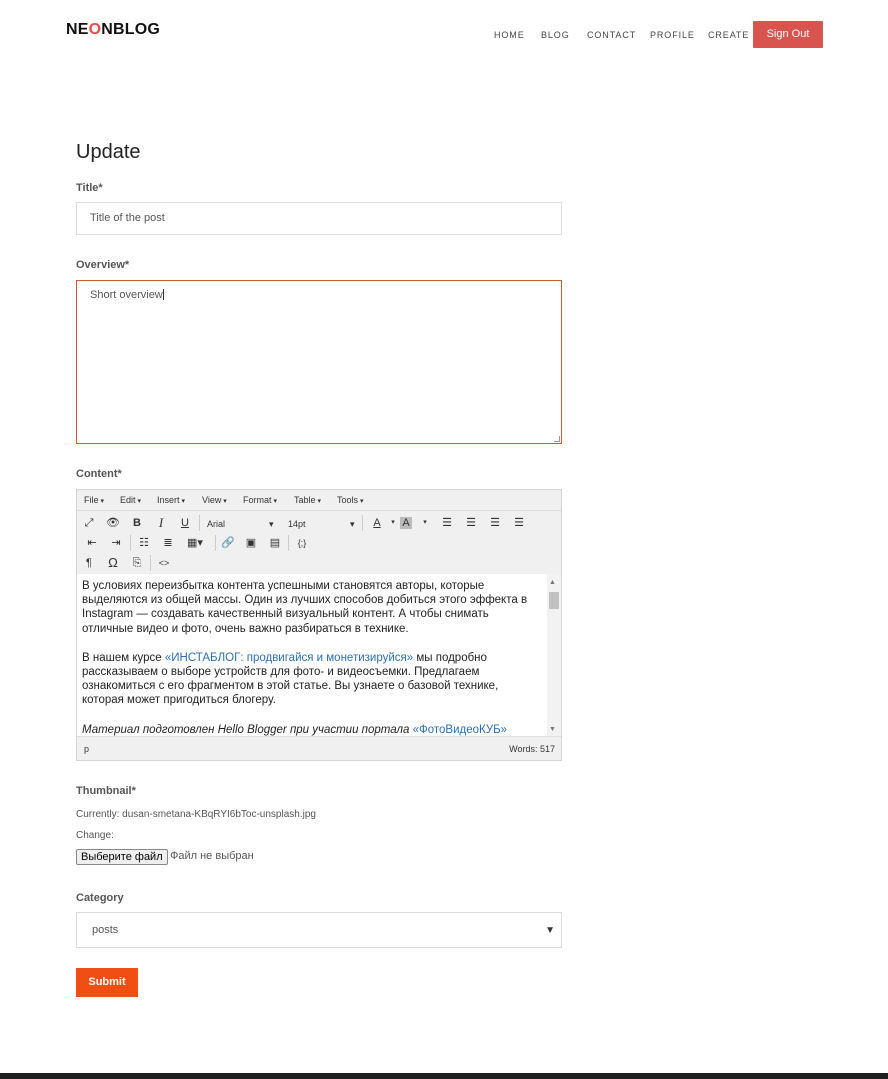 This screenshot has height=1079, width=888. Describe the element at coordinates (228, 543) in the screenshot. I see `link-icon: 🔗` at that location.